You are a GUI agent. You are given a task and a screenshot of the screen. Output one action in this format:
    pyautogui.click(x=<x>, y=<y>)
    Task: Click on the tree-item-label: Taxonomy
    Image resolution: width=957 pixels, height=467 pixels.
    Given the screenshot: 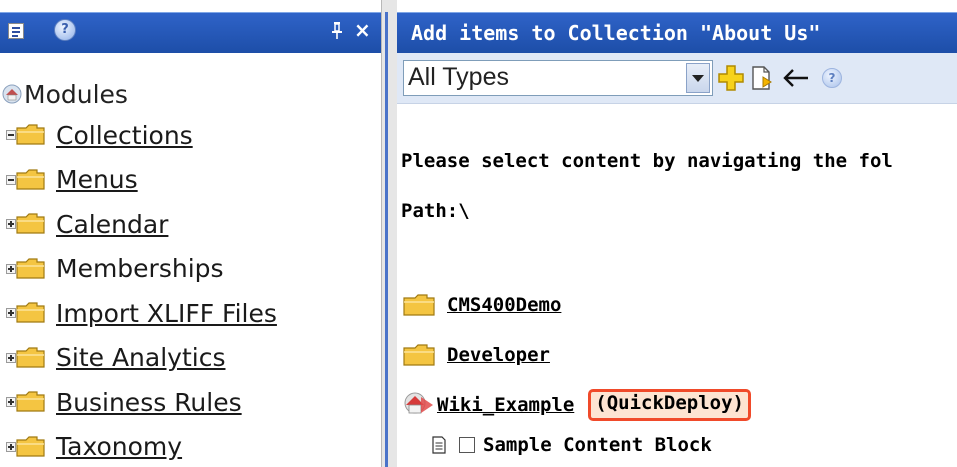 What is the action you would take?
    pyautogui.click(x=119, y=446)
    